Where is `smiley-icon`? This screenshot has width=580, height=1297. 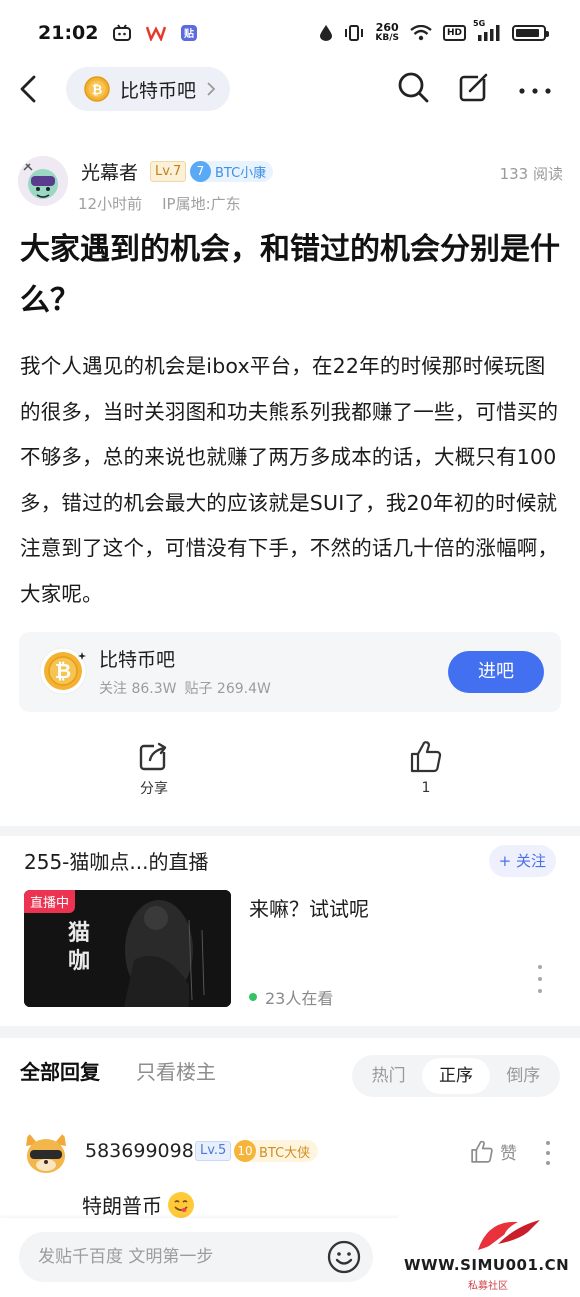
smiley-icon is located at coordinates (344, 1257).